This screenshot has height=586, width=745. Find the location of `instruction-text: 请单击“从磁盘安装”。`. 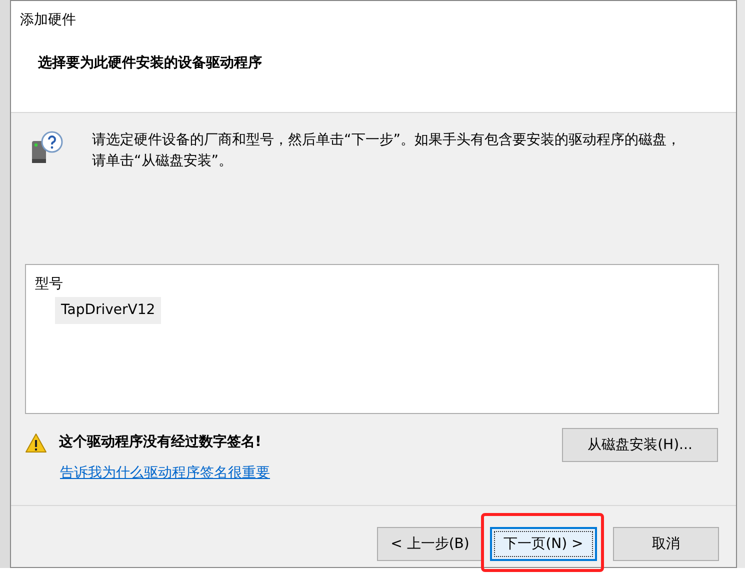

instruction-text: 请单击“从磁盘安装”。 is located at coordinates (163, 161).